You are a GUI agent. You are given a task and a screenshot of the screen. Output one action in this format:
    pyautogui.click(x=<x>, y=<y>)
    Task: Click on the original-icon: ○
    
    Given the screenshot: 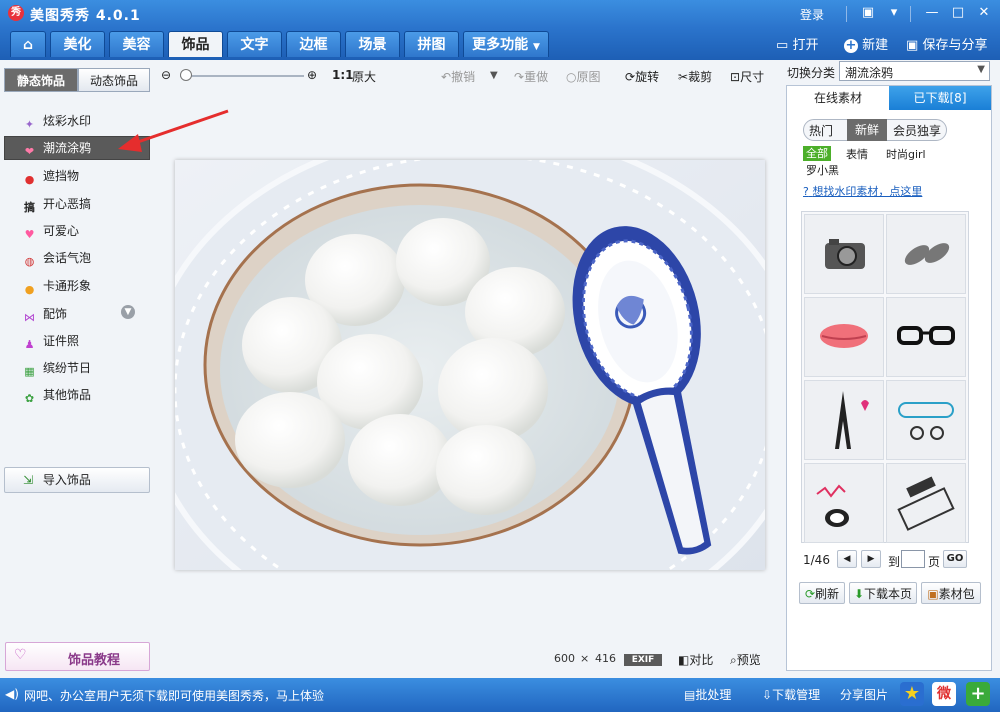 What is the action you would take?
    pyautogui.click(x=571, y=77)
    